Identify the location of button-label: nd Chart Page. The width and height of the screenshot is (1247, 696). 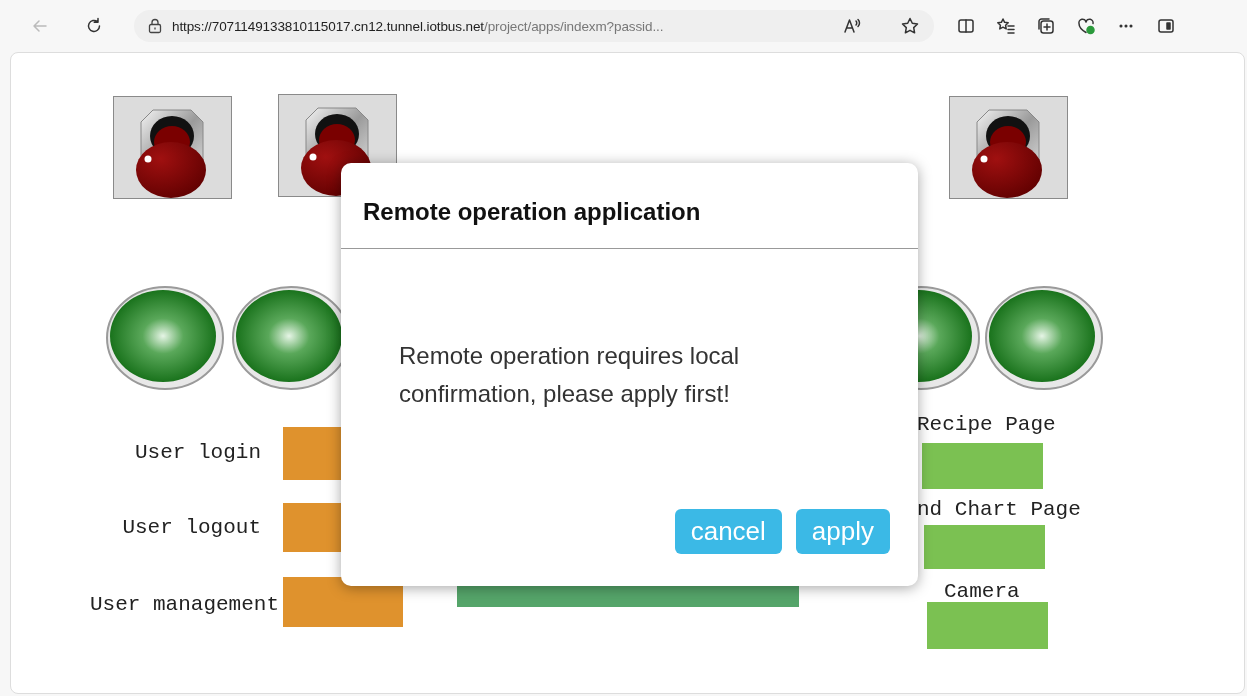
(999, 509).